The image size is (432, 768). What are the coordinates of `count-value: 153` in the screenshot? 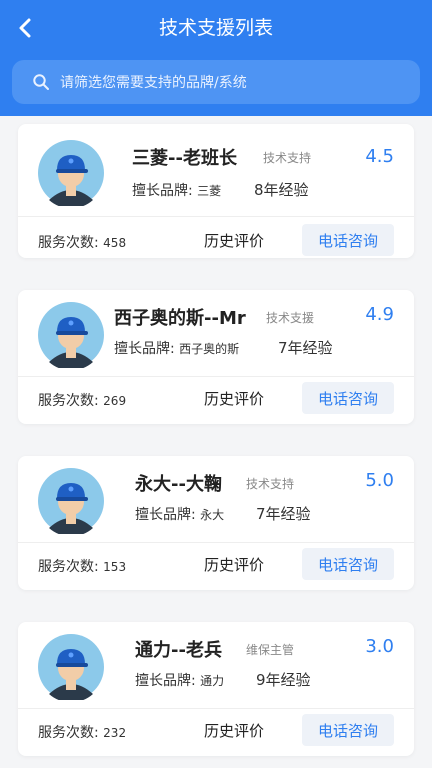 It's located at (115, 567).